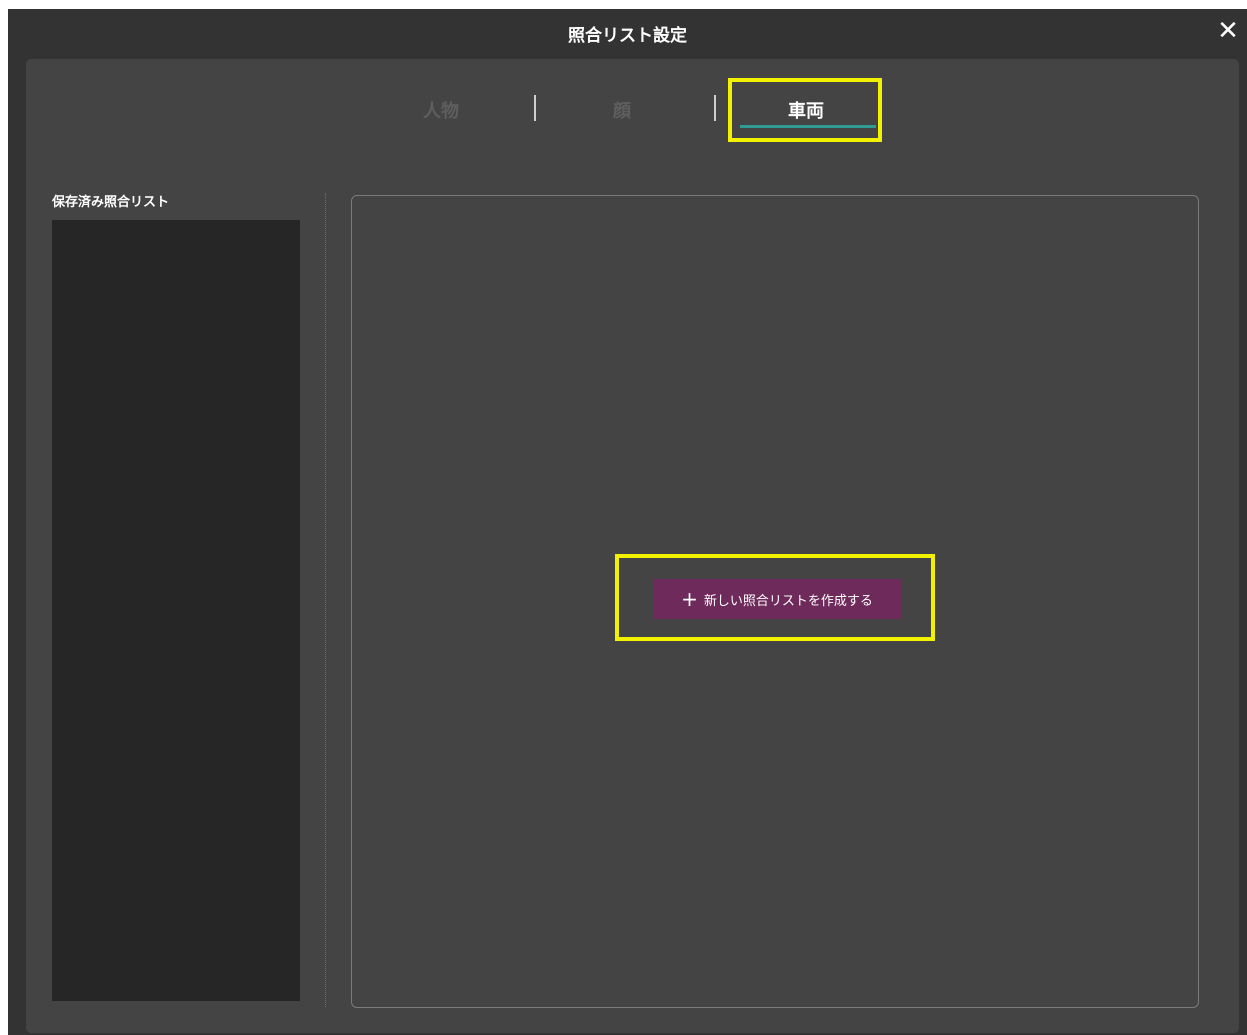 Image resolution: width=1247 pixels, height=1035 pixels. Describe the element at coordinates (325, 600) in the screenshot. I see `vertical-divider` at that location.